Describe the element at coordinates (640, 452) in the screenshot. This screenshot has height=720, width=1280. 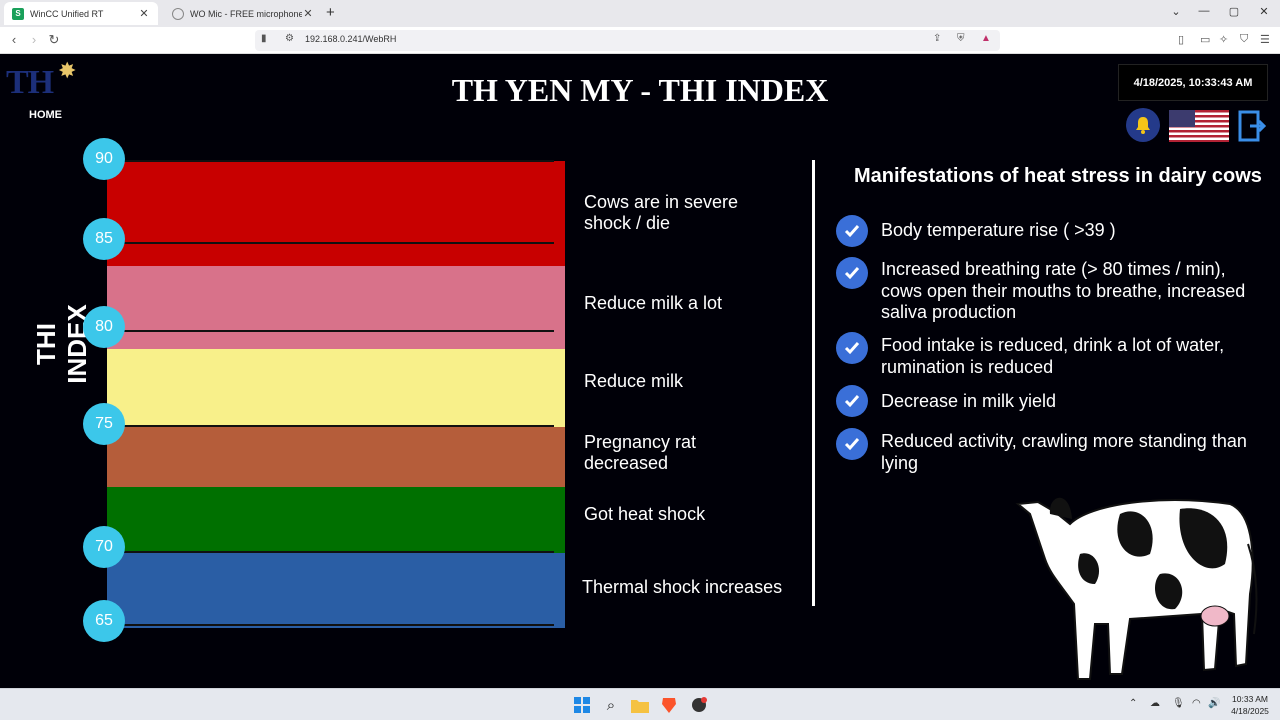
I see `zone-pregnancy-text: Pregnancy rat decreased` at that location.